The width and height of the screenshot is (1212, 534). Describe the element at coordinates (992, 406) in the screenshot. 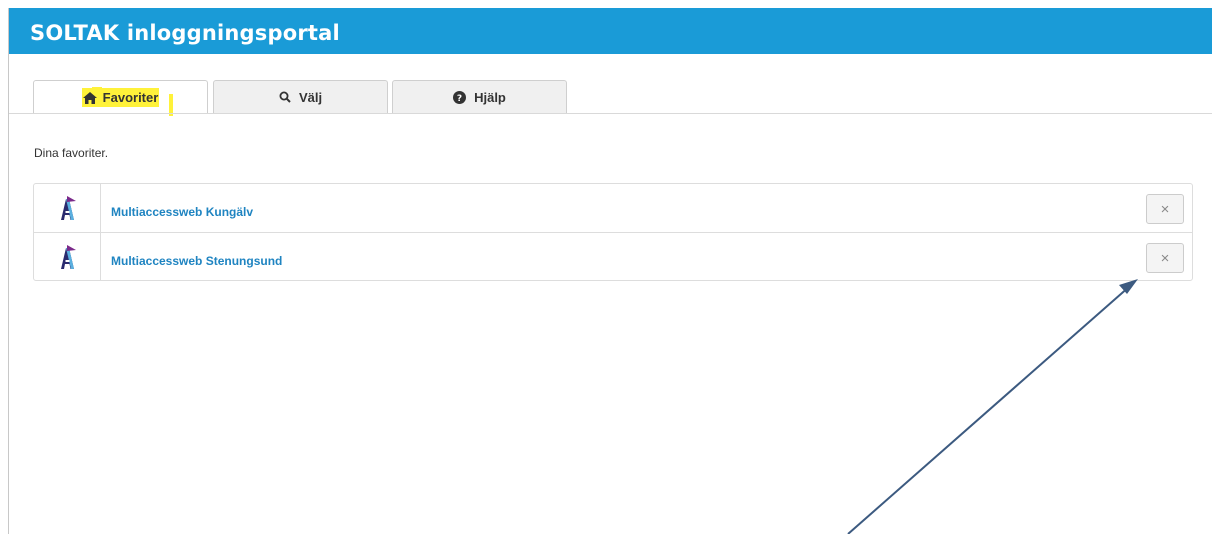

I see `annotation-arrow` at that location.